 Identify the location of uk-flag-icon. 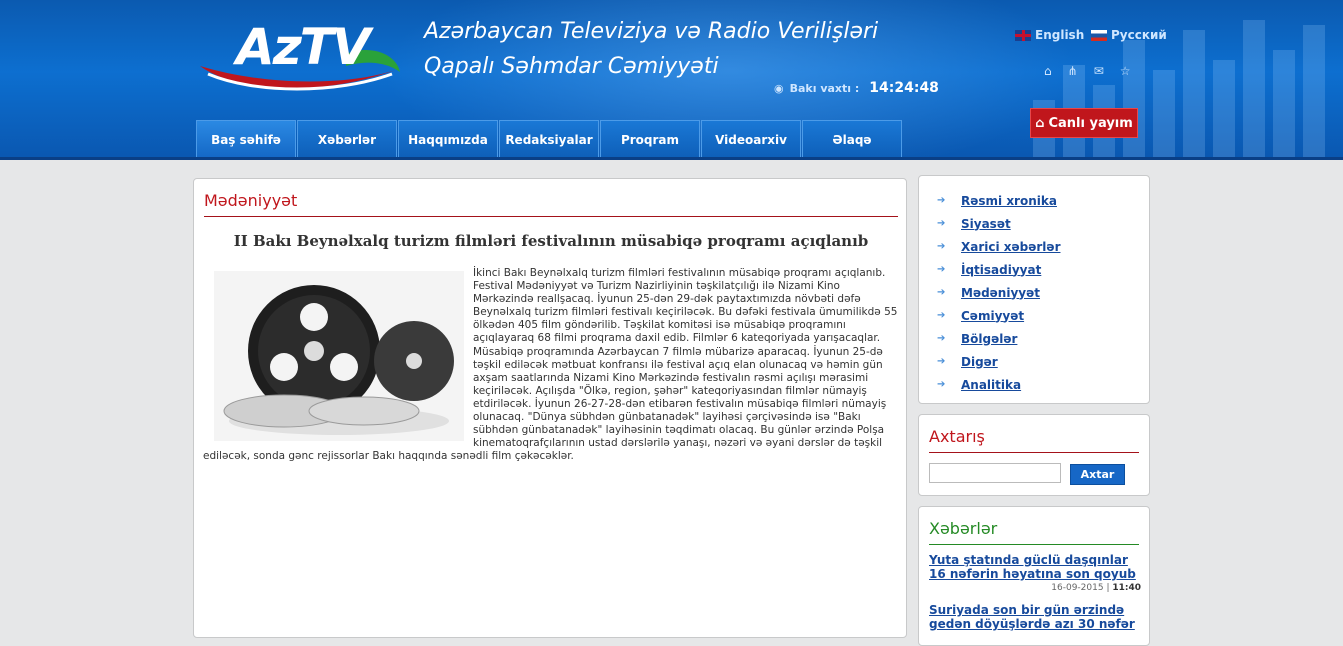
(1023, 35).